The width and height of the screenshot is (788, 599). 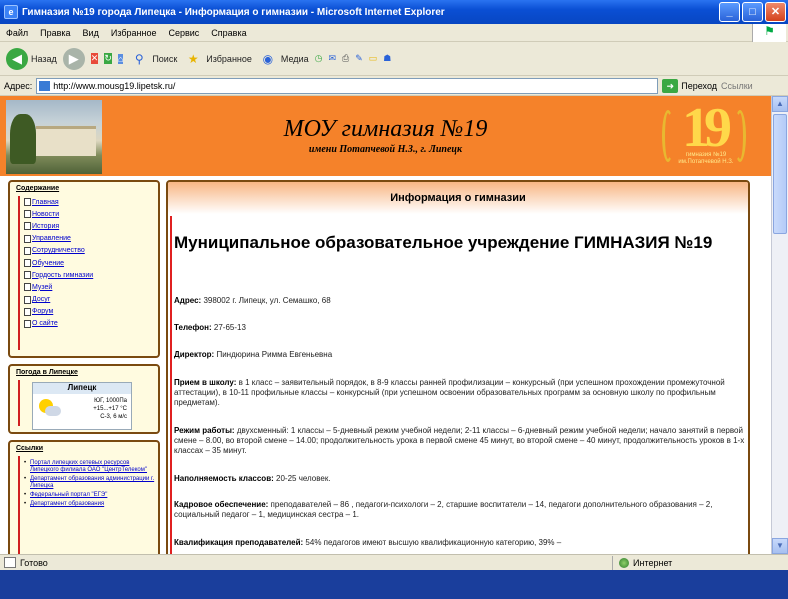 What do you see at coordinates (332, 58) in the screenshot?
I see `mail-icon: ✉` at bounding box center [332, 58].